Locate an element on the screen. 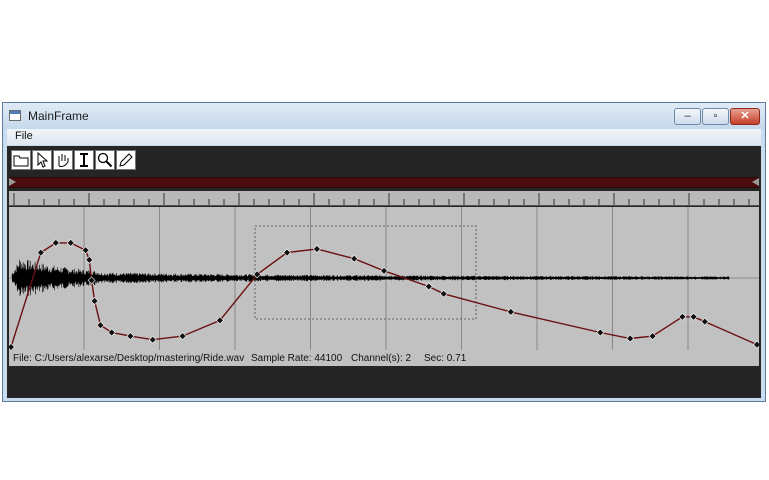  app-icon is located at coordinates (15, 115).